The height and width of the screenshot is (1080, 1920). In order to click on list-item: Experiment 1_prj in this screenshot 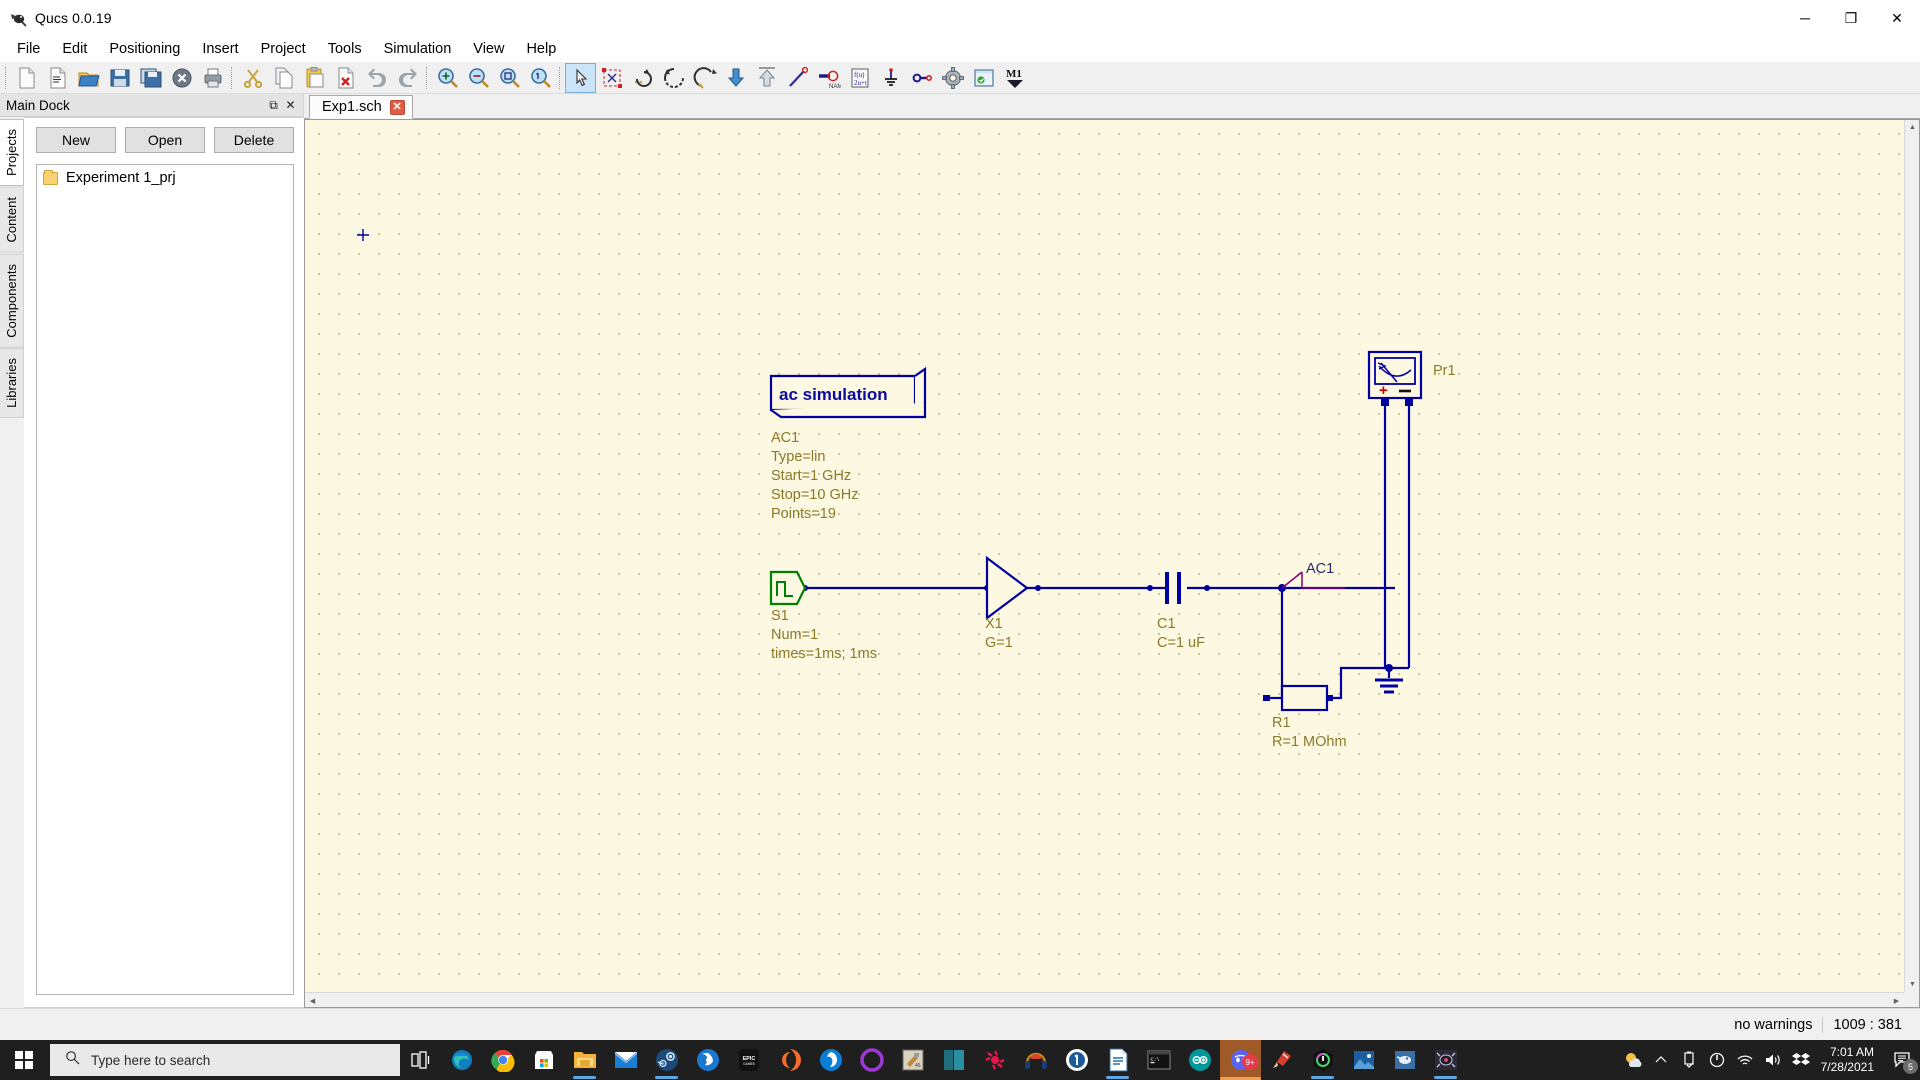, I will do `click(165, 178)`.